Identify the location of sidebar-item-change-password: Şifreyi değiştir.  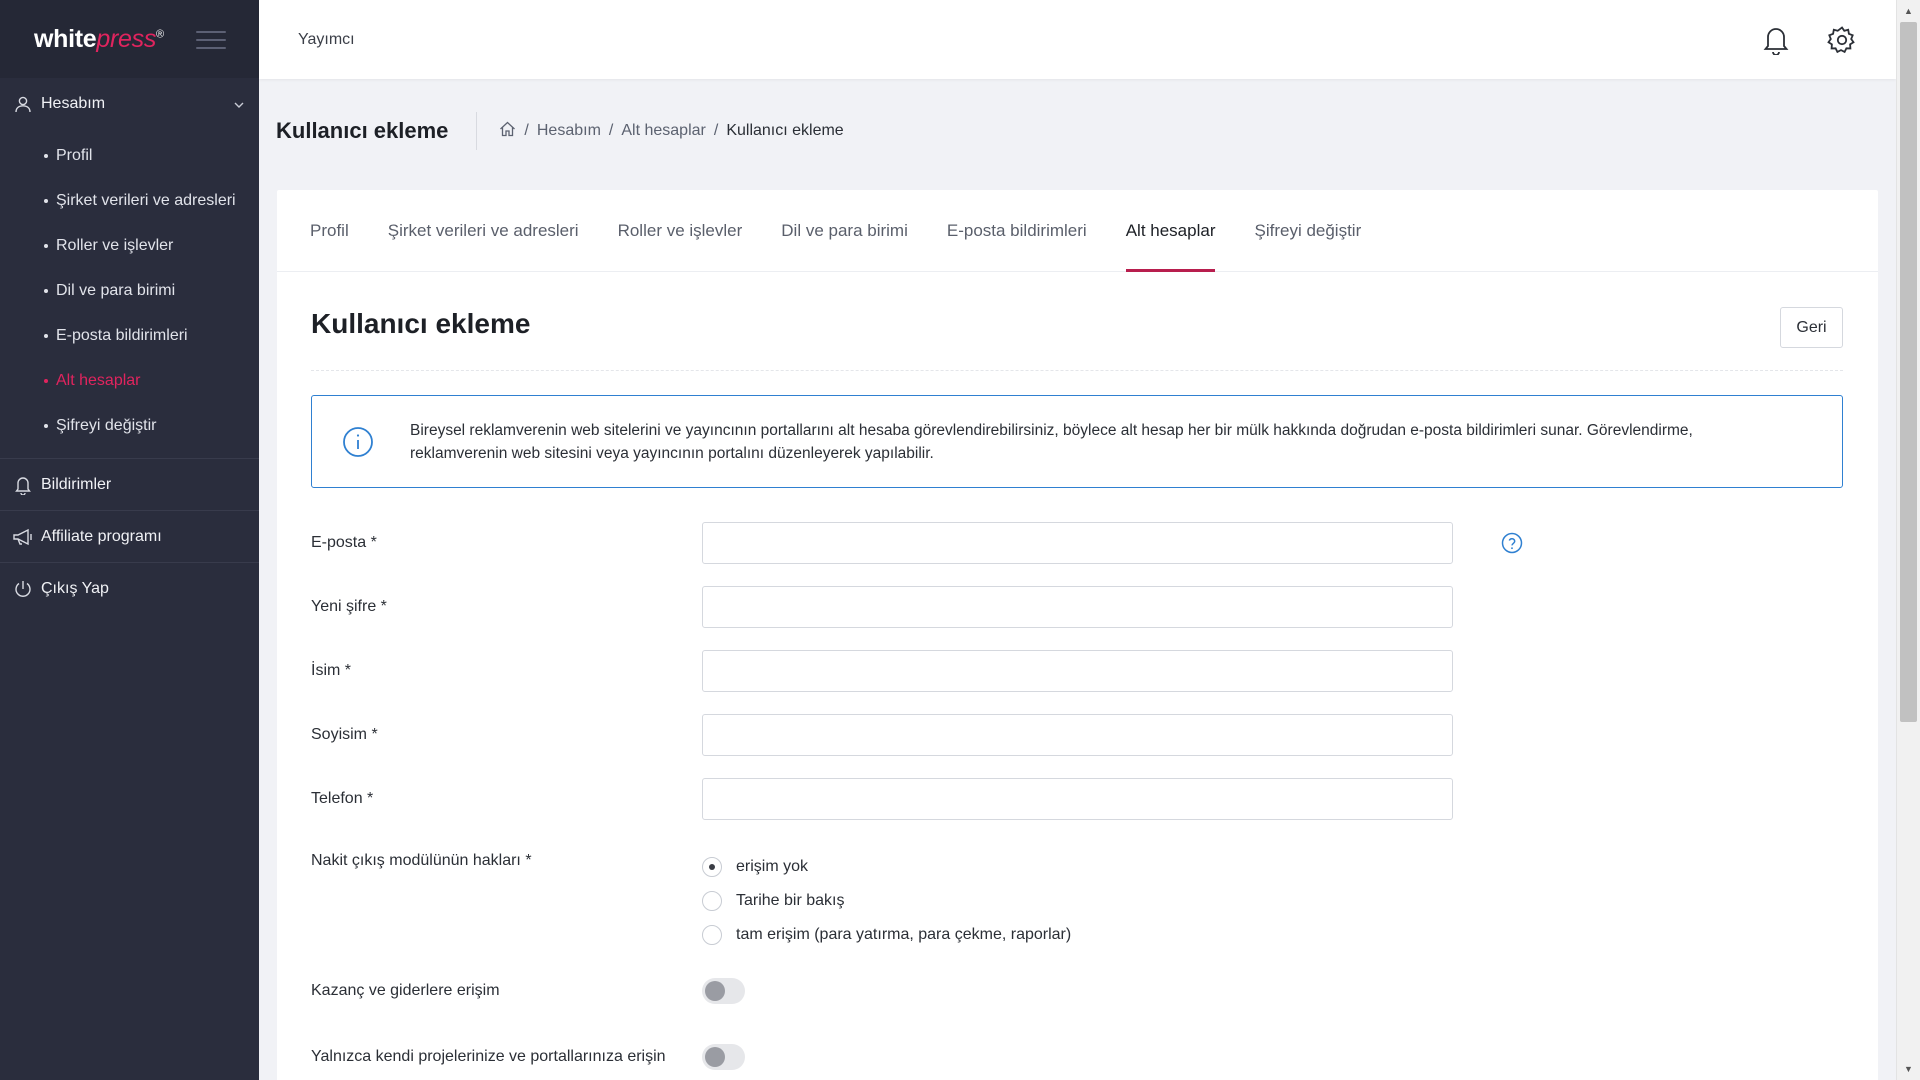
(129, 425).